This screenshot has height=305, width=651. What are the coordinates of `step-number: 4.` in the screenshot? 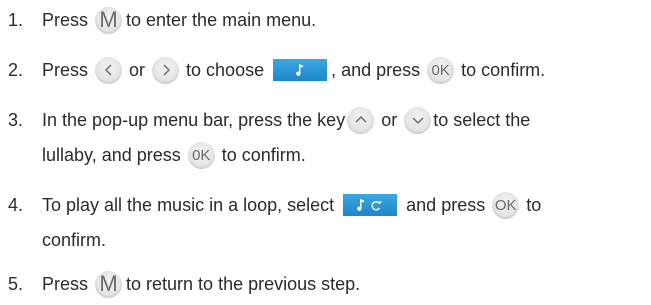 It's located at (16, 204).